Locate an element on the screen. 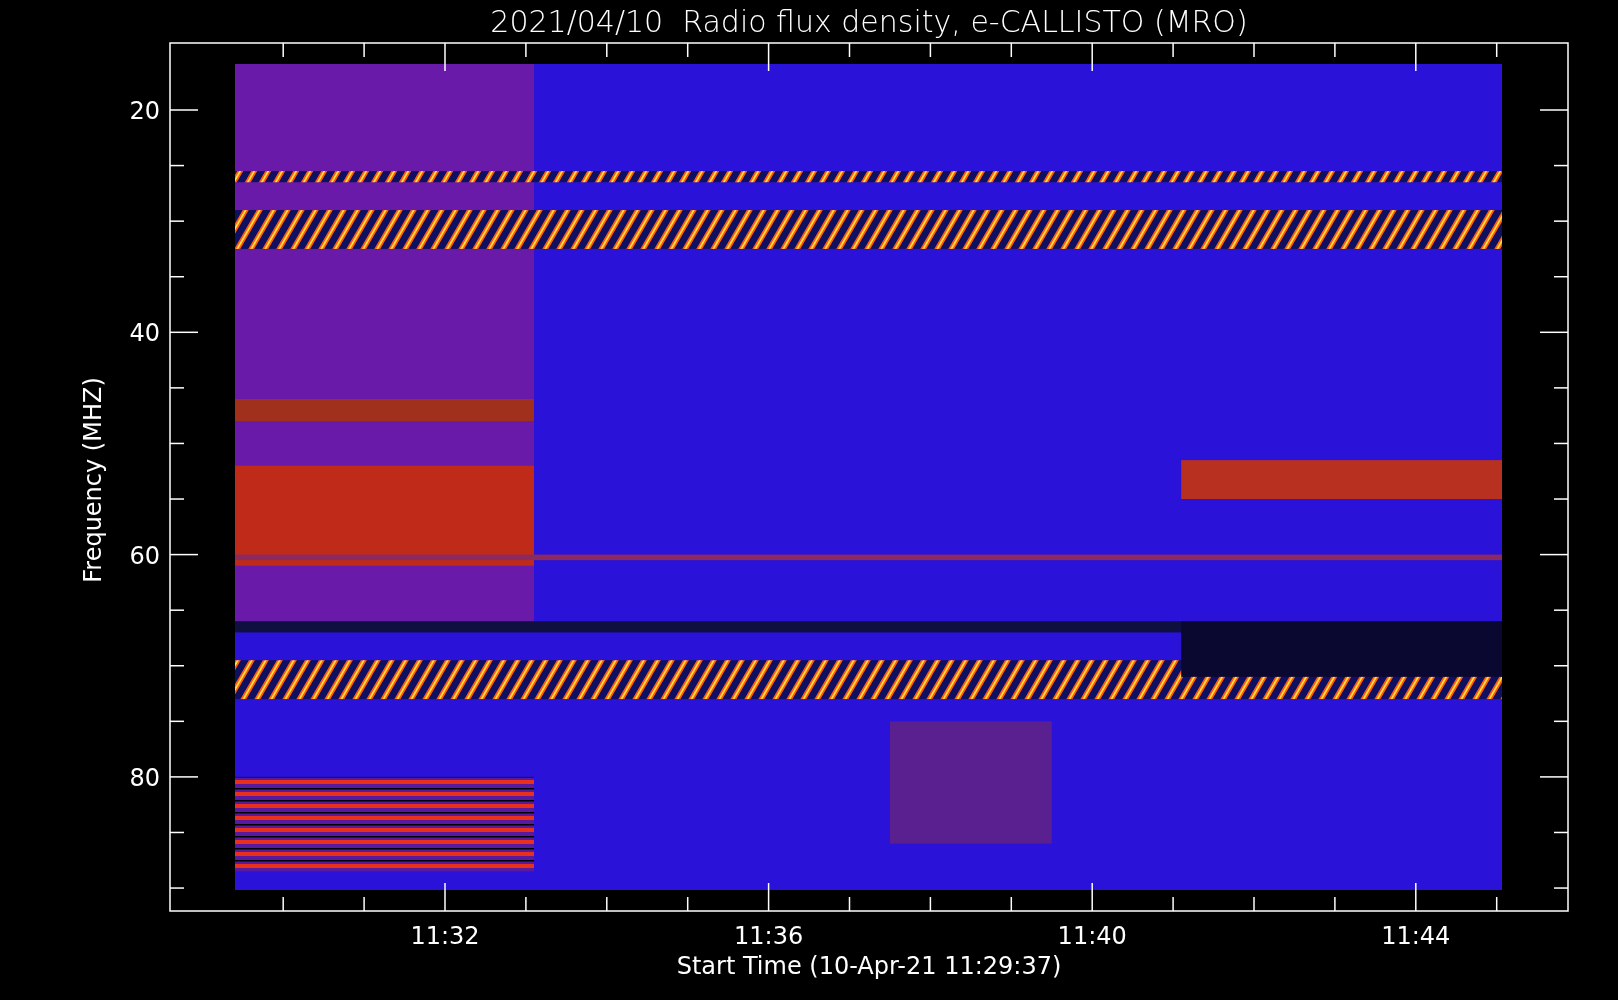 The width and height of the screenshot is (1618, 1000). x-axis-label: Start Time (10-Apr-21 11:29:37) is located at coordinates (869, 966).